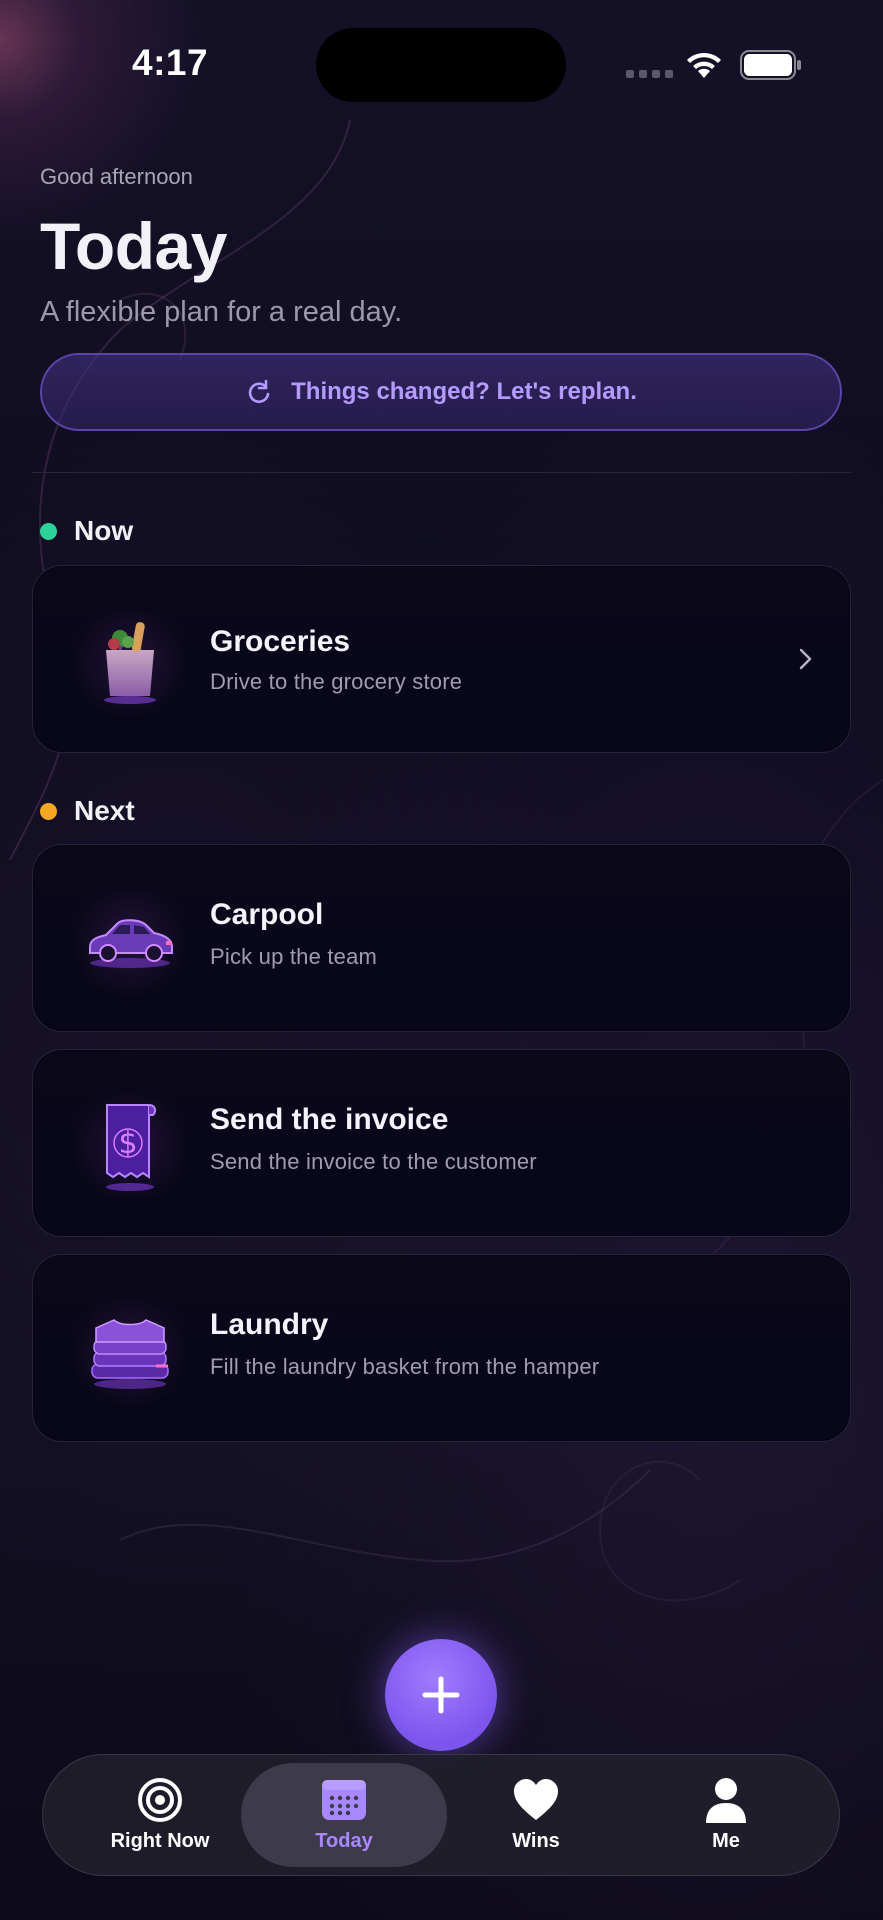  Describe the element at coordinates (269, 1324) in the screenshot. I see `task-title: Laundry` at that location.